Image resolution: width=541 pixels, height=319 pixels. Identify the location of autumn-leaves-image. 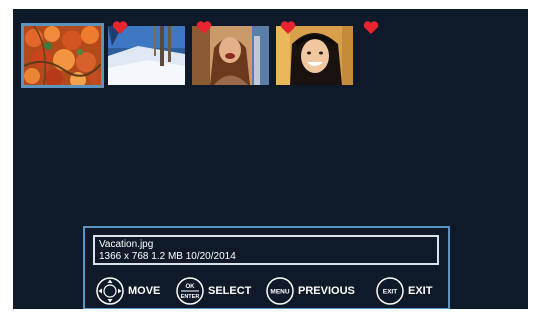
(62, 55).